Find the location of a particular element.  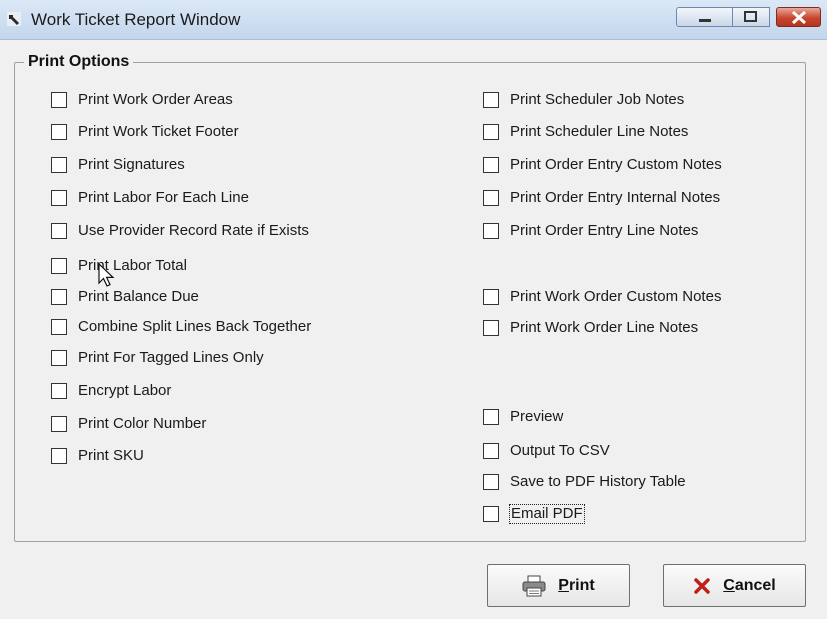

mouse-cursor-icon is located at coordinates (106, 275).